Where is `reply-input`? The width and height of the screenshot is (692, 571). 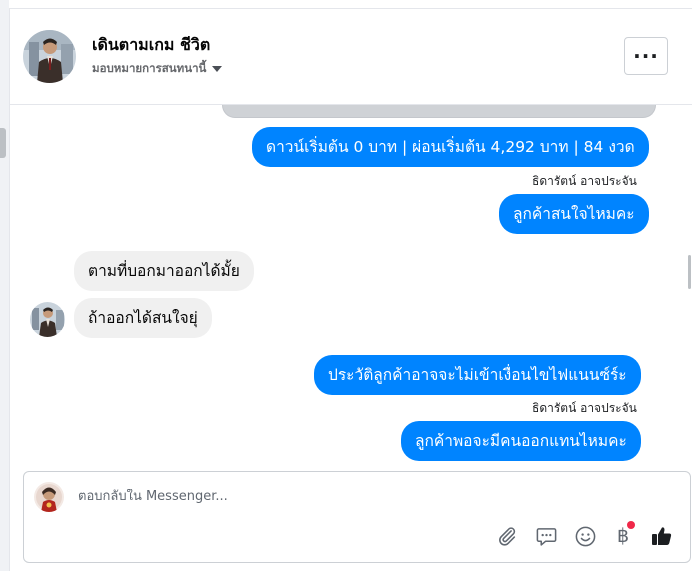
reply-input is located at coordinates (278, 496).